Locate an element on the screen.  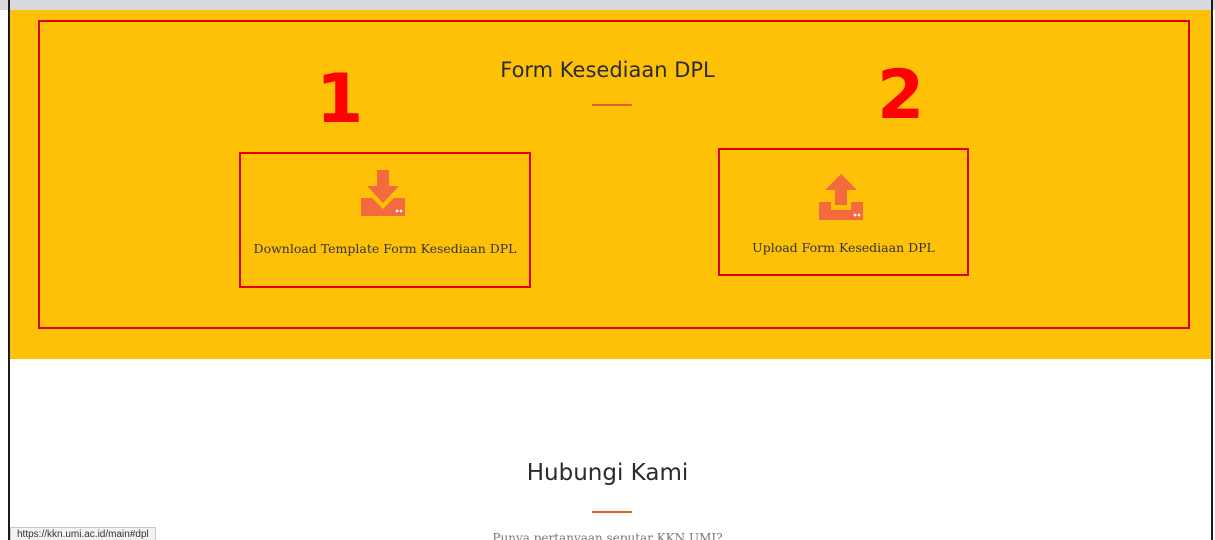
upload-form-button: Upload Form Kesediaan DPL is located at coordinates (843, 212).